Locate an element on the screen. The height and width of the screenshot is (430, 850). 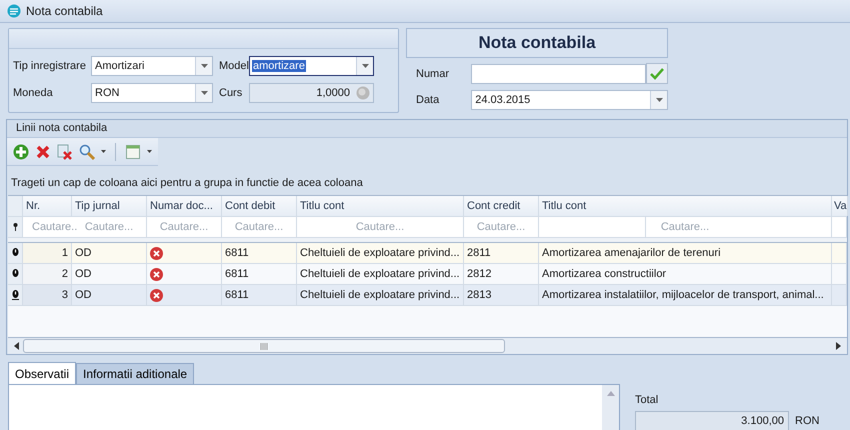
grip-icon is located at coordinates (264, 346).